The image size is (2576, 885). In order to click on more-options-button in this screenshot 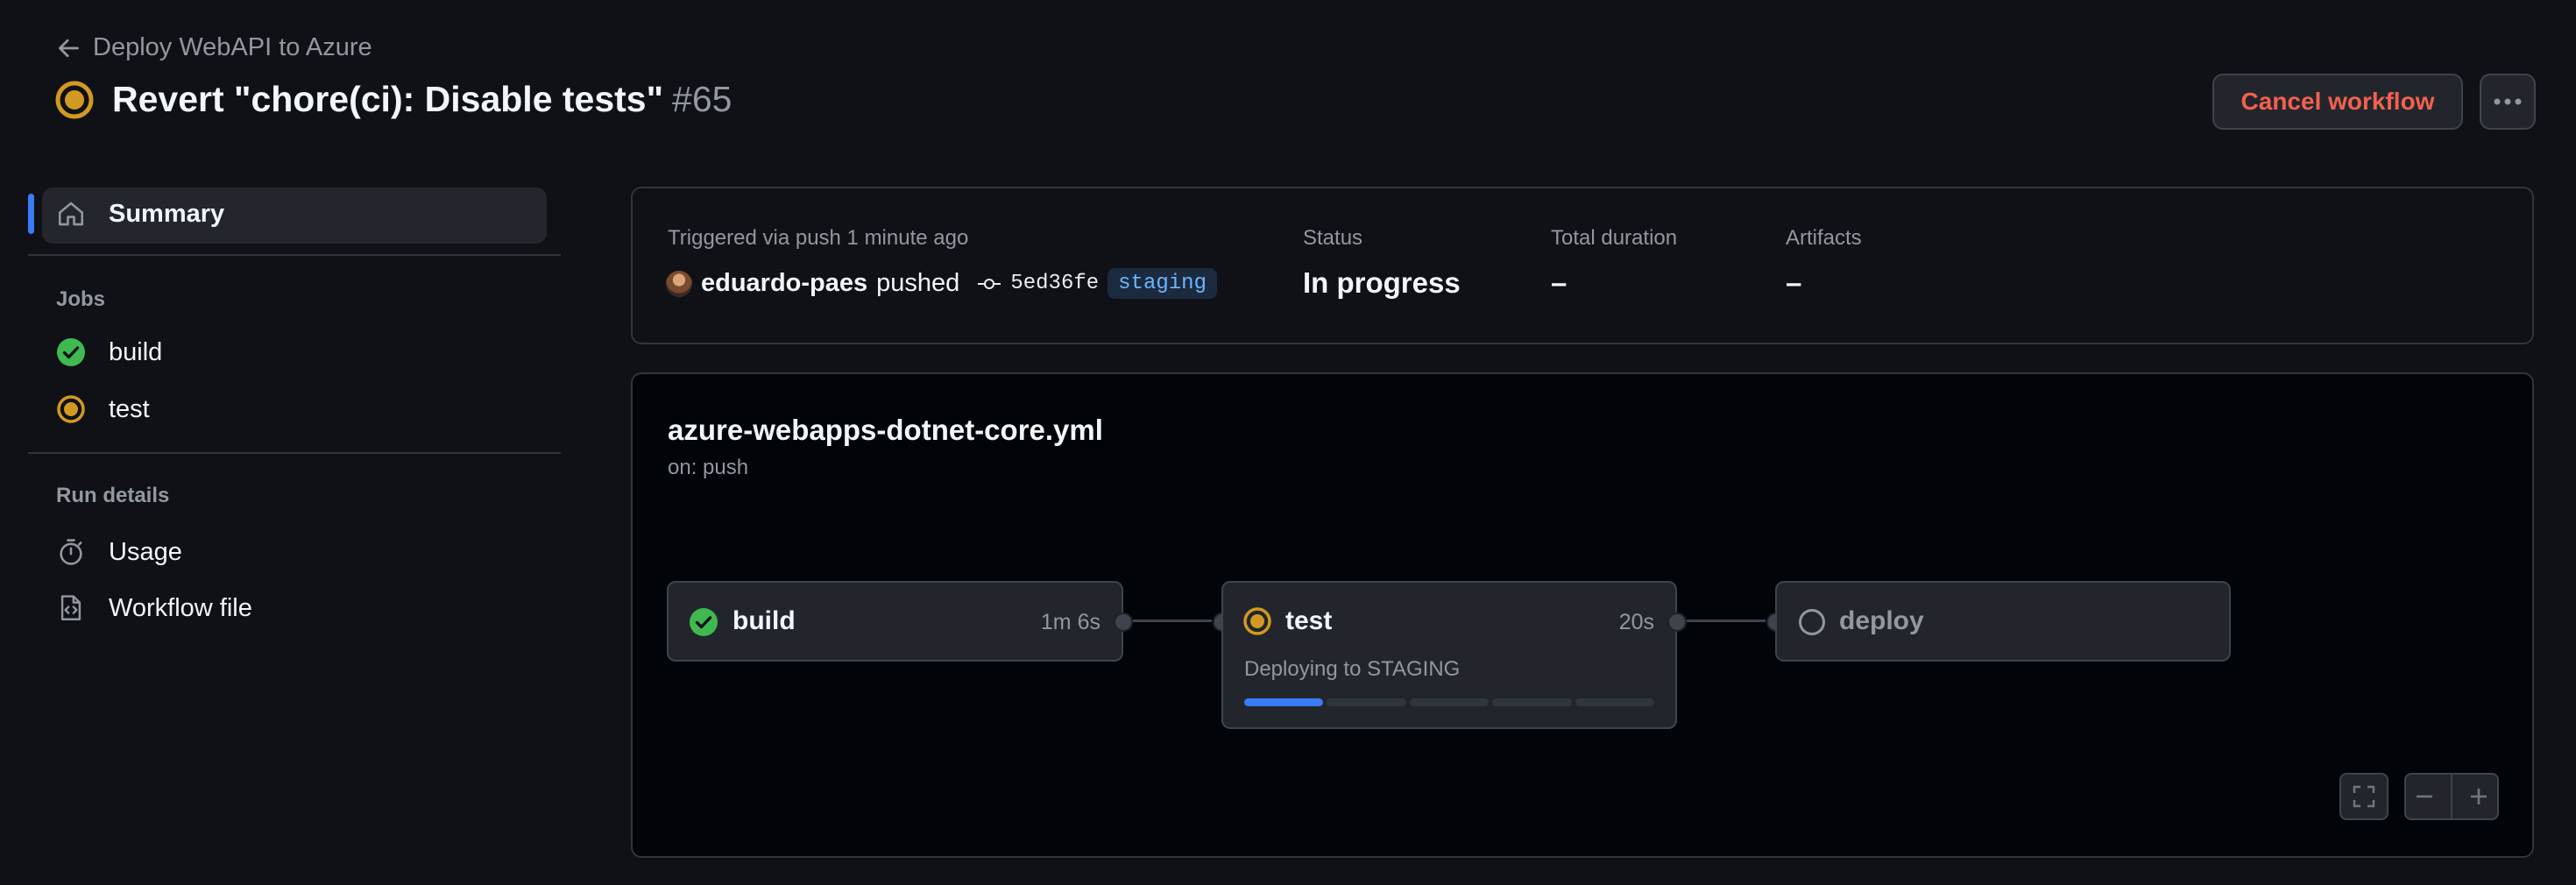, I will do `click(2508, 102)`.